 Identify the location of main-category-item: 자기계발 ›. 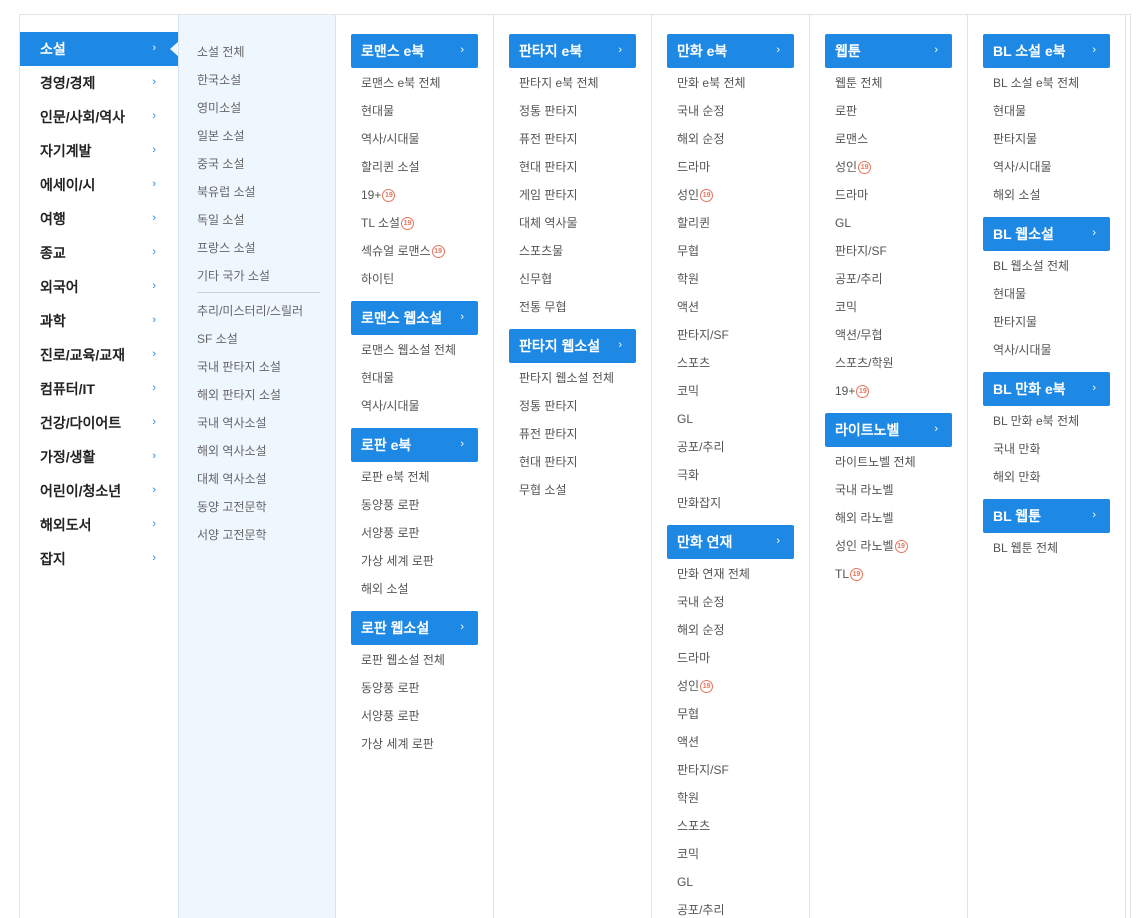
(99, 151).